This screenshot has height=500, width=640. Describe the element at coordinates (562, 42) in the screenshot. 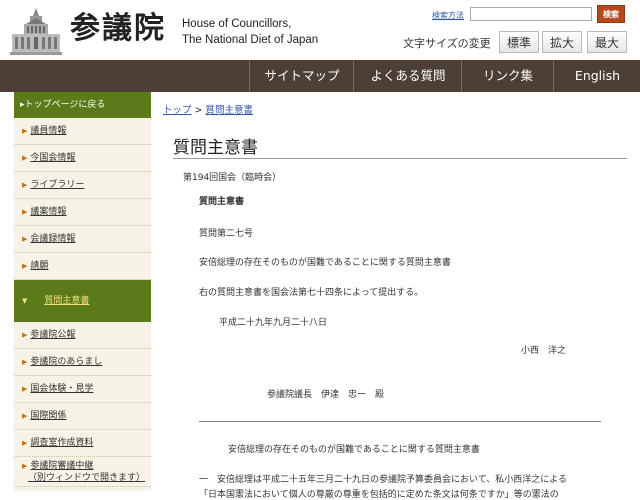

I see `fontsize-large-button: 拡大` at that location.